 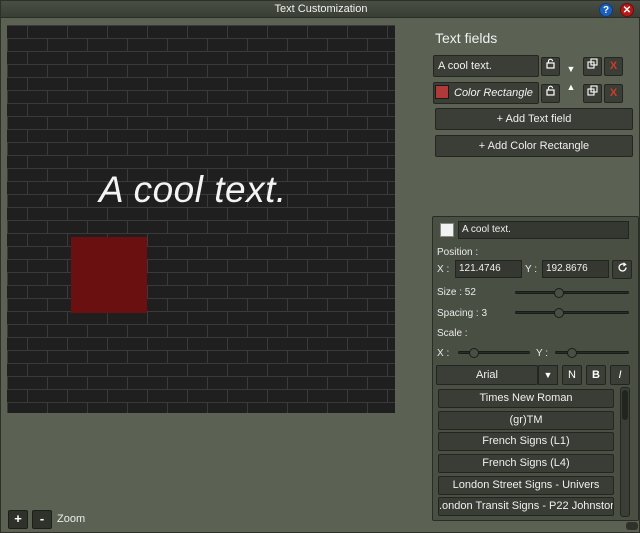 What do you see at coordinates (627, 10) in the screenshot?
I see `close-button: ✕` at bounding box center [627, 10].